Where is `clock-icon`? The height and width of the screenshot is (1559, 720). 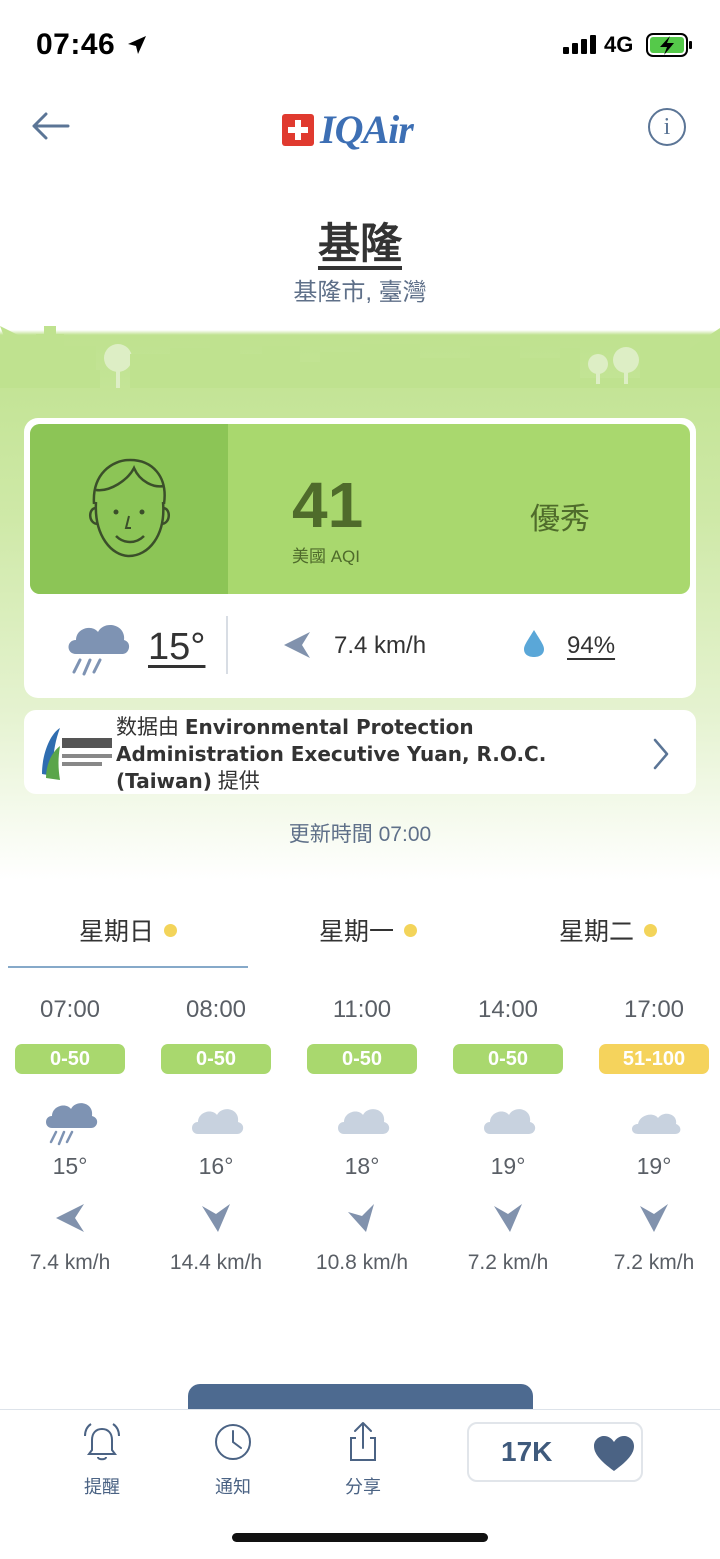 clock-icon is located at coordinates (233, 1442).